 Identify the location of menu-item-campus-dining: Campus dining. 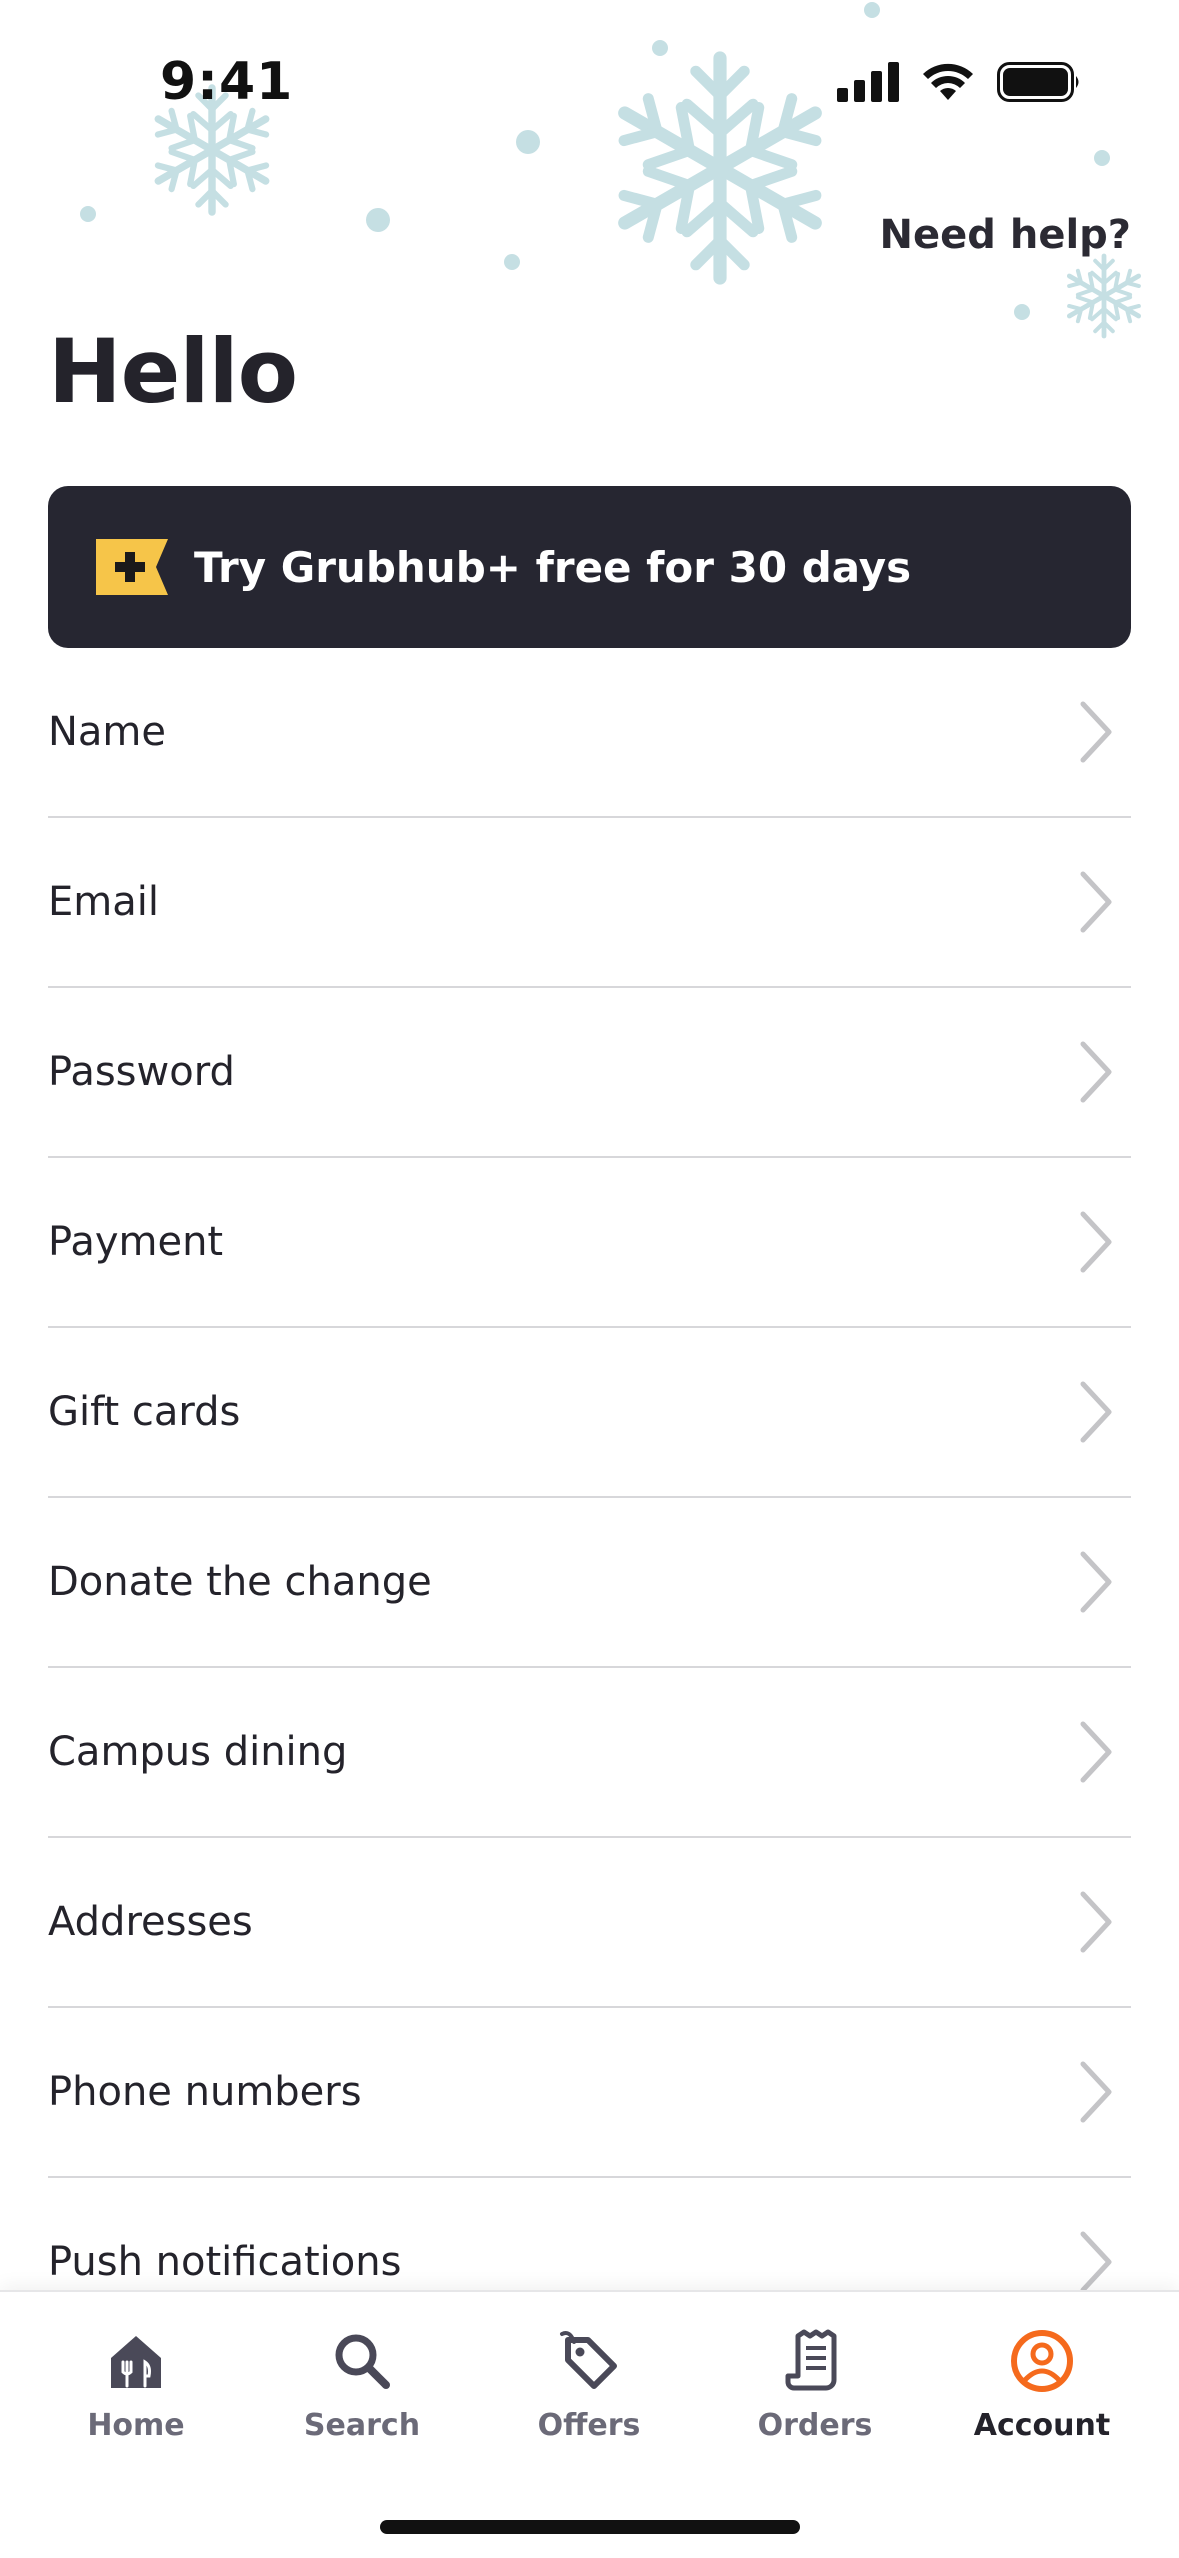
(589, 1753).